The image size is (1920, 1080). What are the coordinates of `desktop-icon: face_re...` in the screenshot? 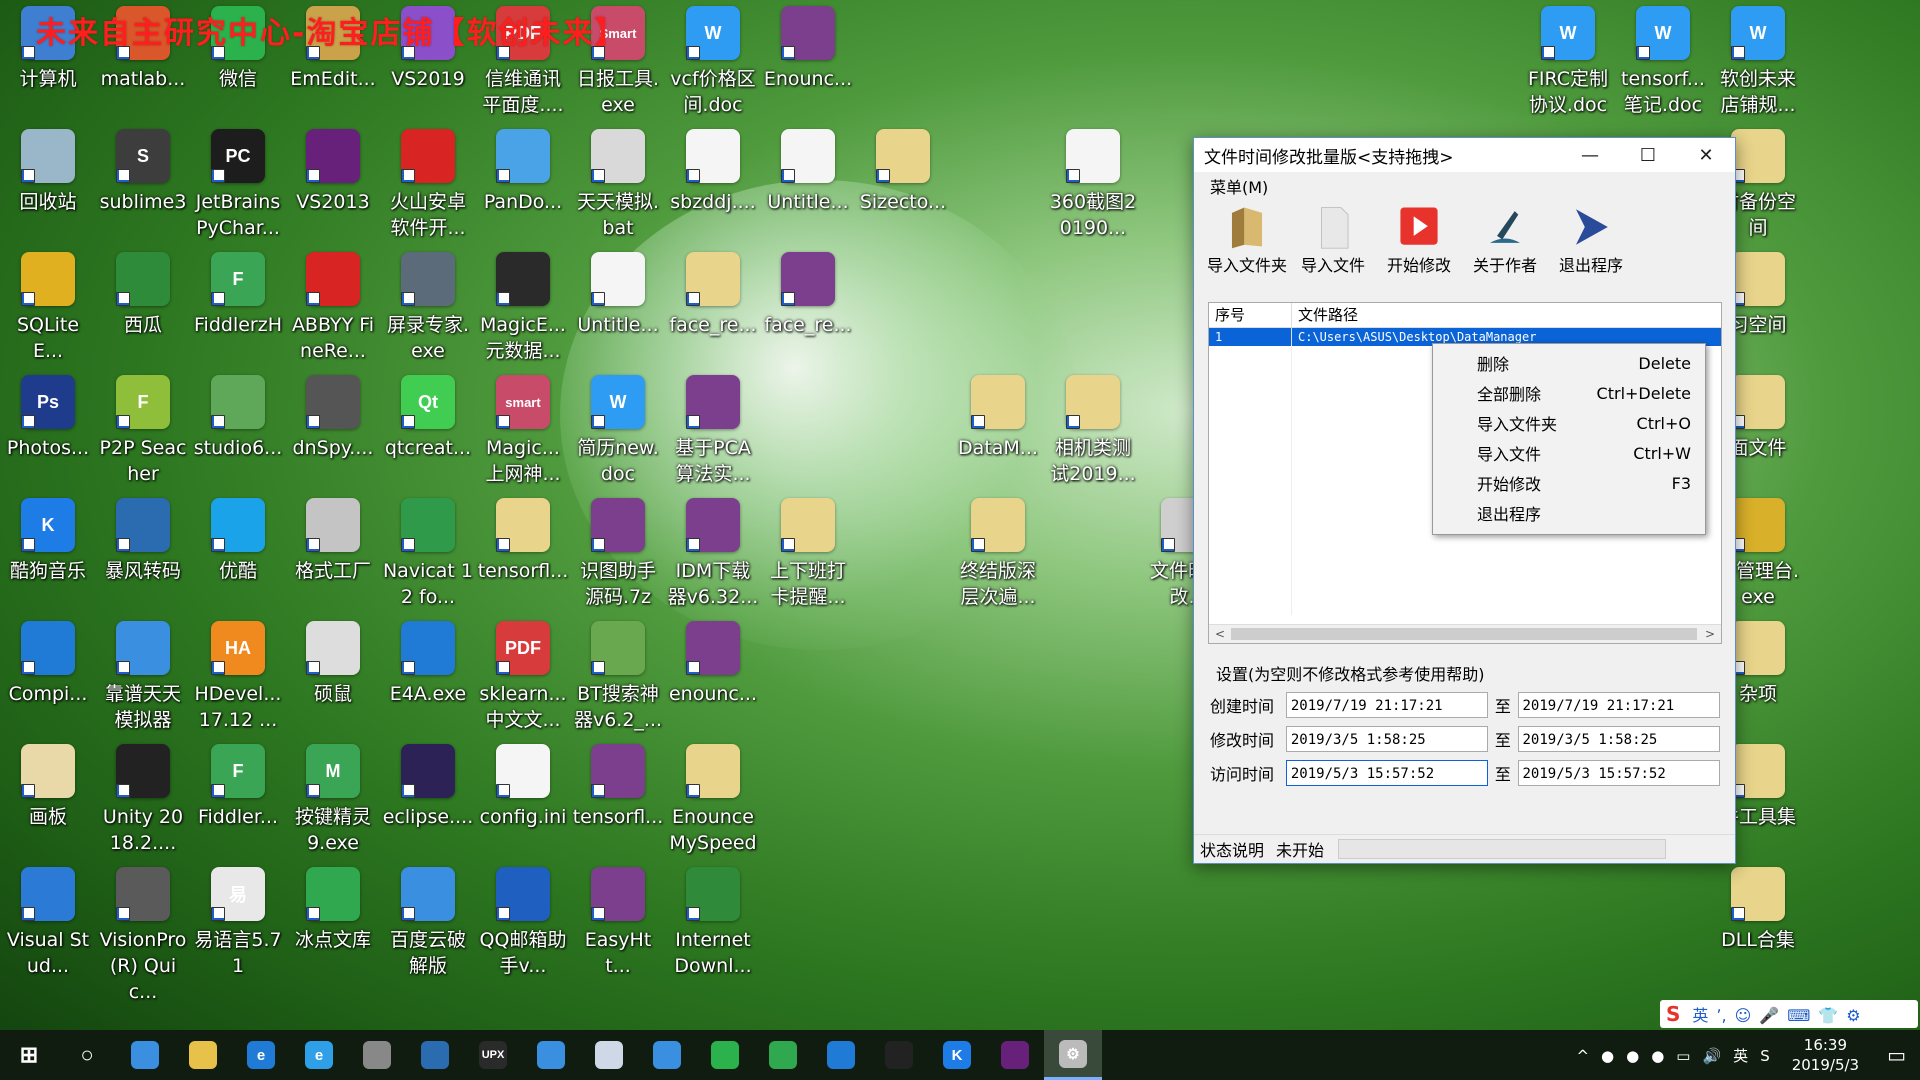 It's located at (808, 311).